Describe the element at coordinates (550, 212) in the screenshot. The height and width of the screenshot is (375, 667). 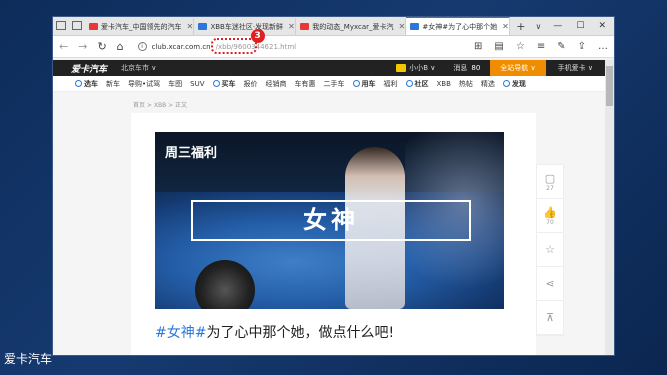
I see `thumbs-up-icon: 👍` at that location.